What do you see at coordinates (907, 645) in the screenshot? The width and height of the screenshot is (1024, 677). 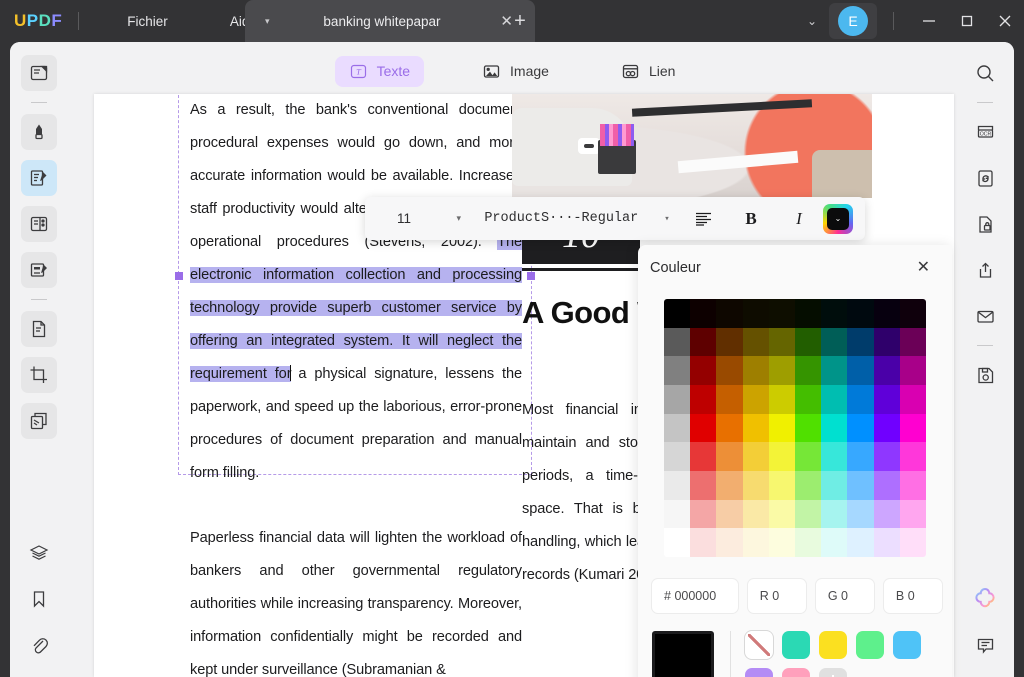 I see `swatch-blue` at bounding box center [907, 645].